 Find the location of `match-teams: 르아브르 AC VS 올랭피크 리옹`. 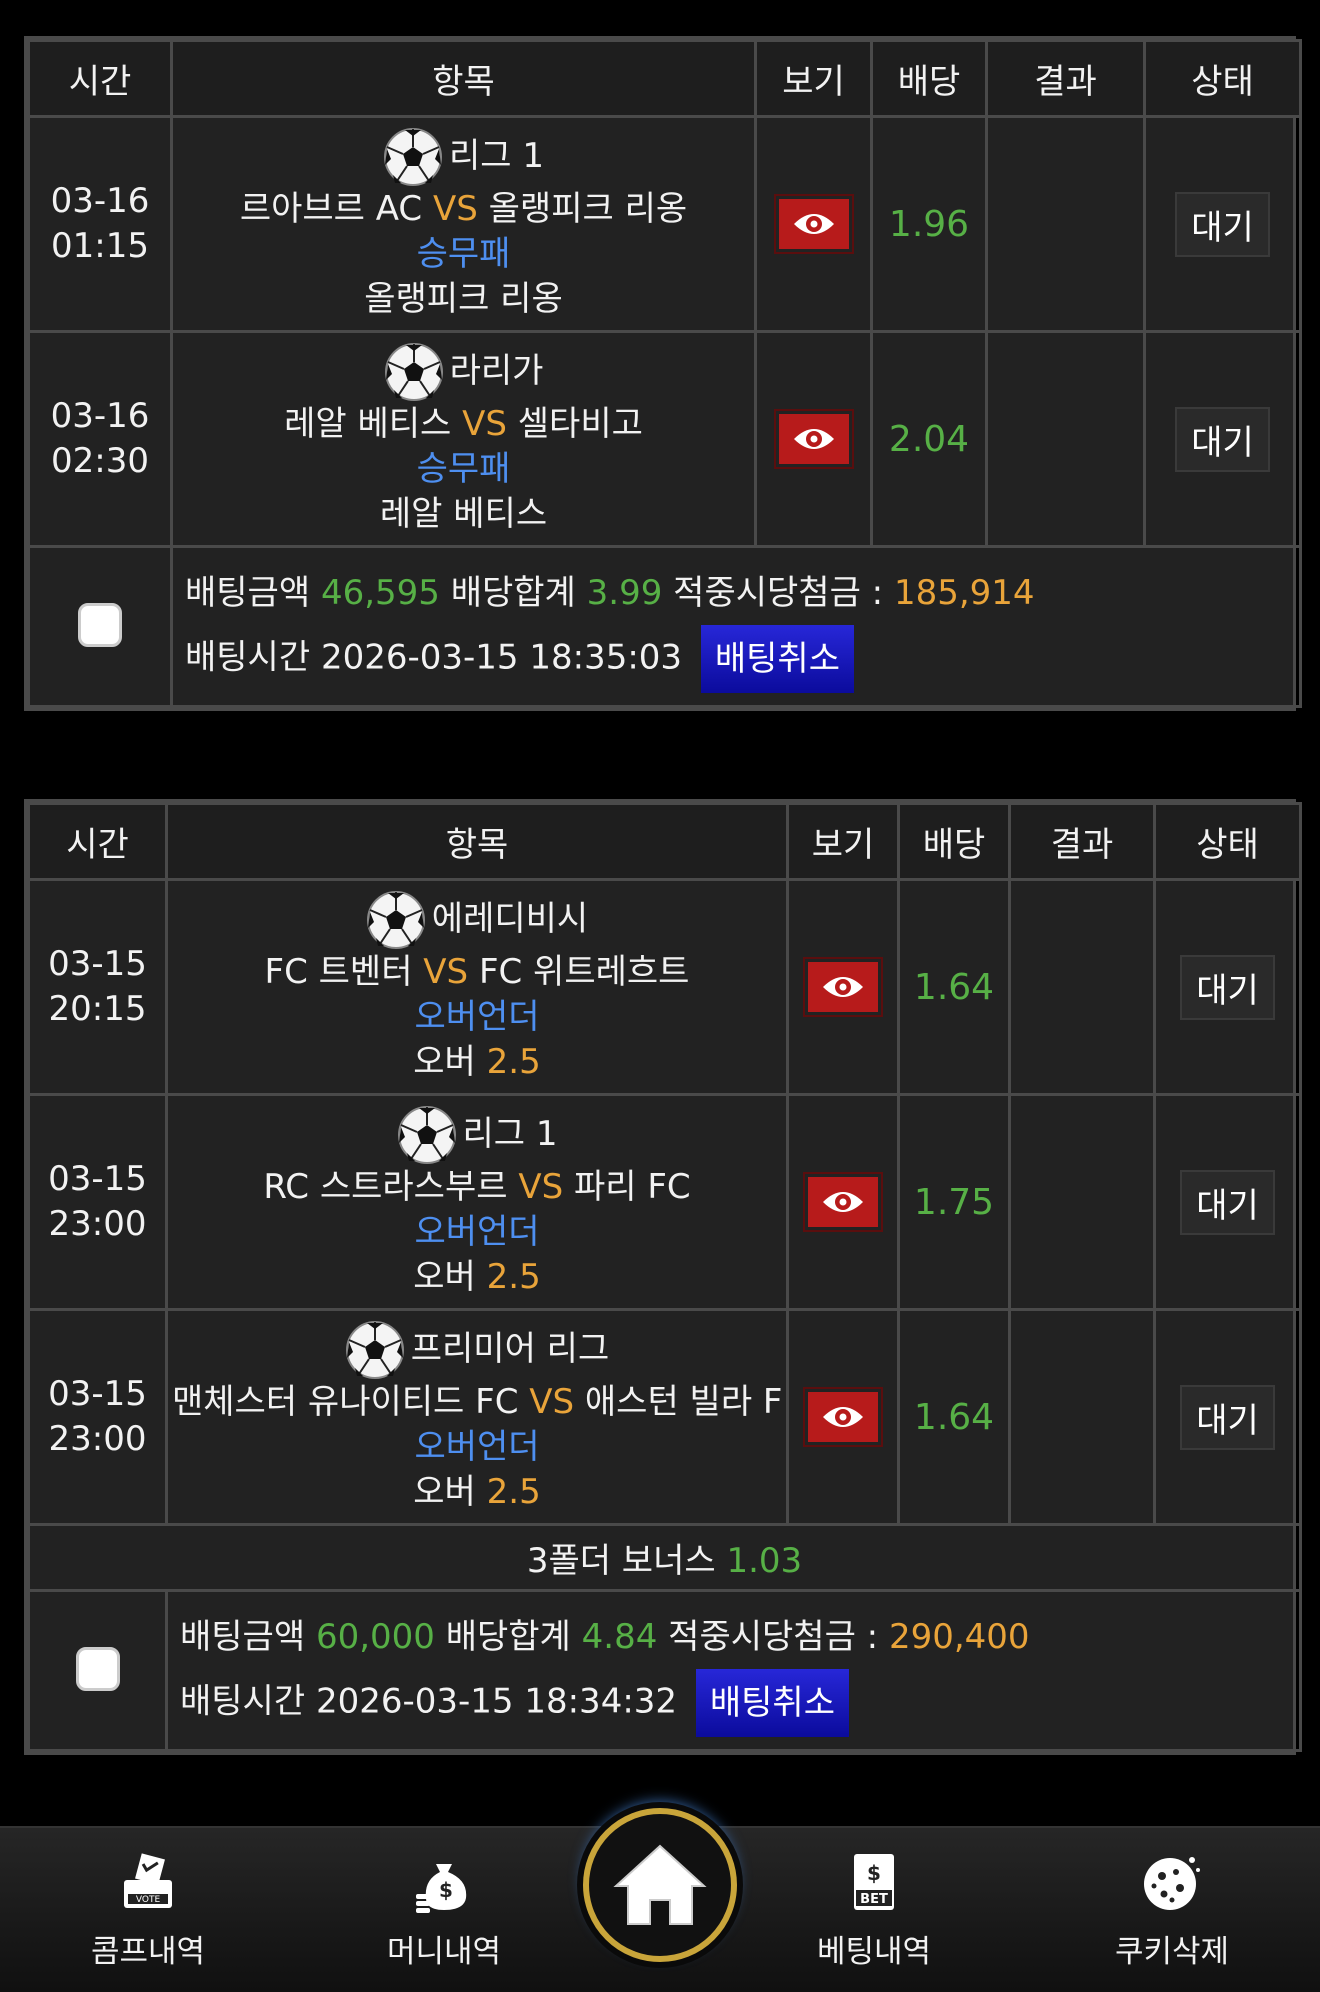

match-teams: 르아브르 AC VS 올랭피크 리옹 is located at coordinates (463, 209).